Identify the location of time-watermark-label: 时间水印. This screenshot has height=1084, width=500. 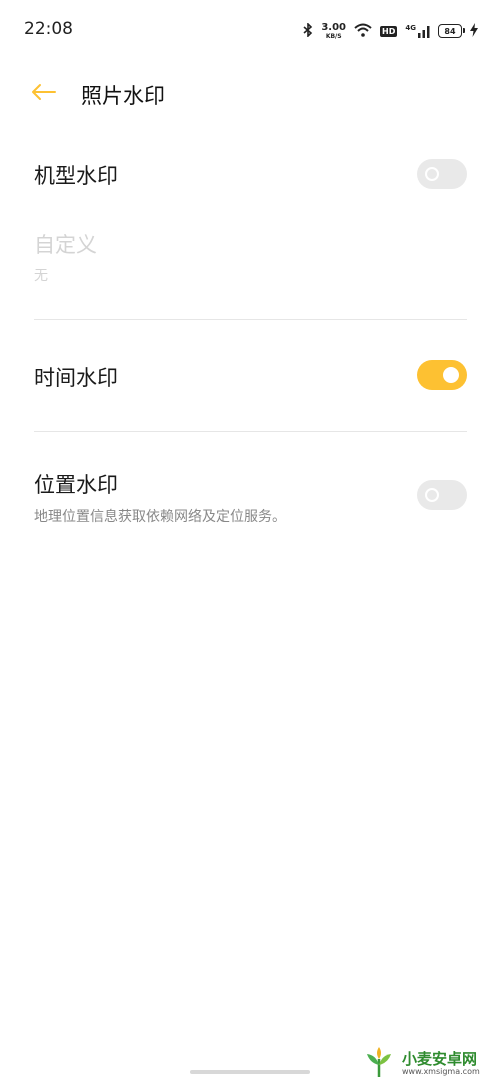
(76, 378).